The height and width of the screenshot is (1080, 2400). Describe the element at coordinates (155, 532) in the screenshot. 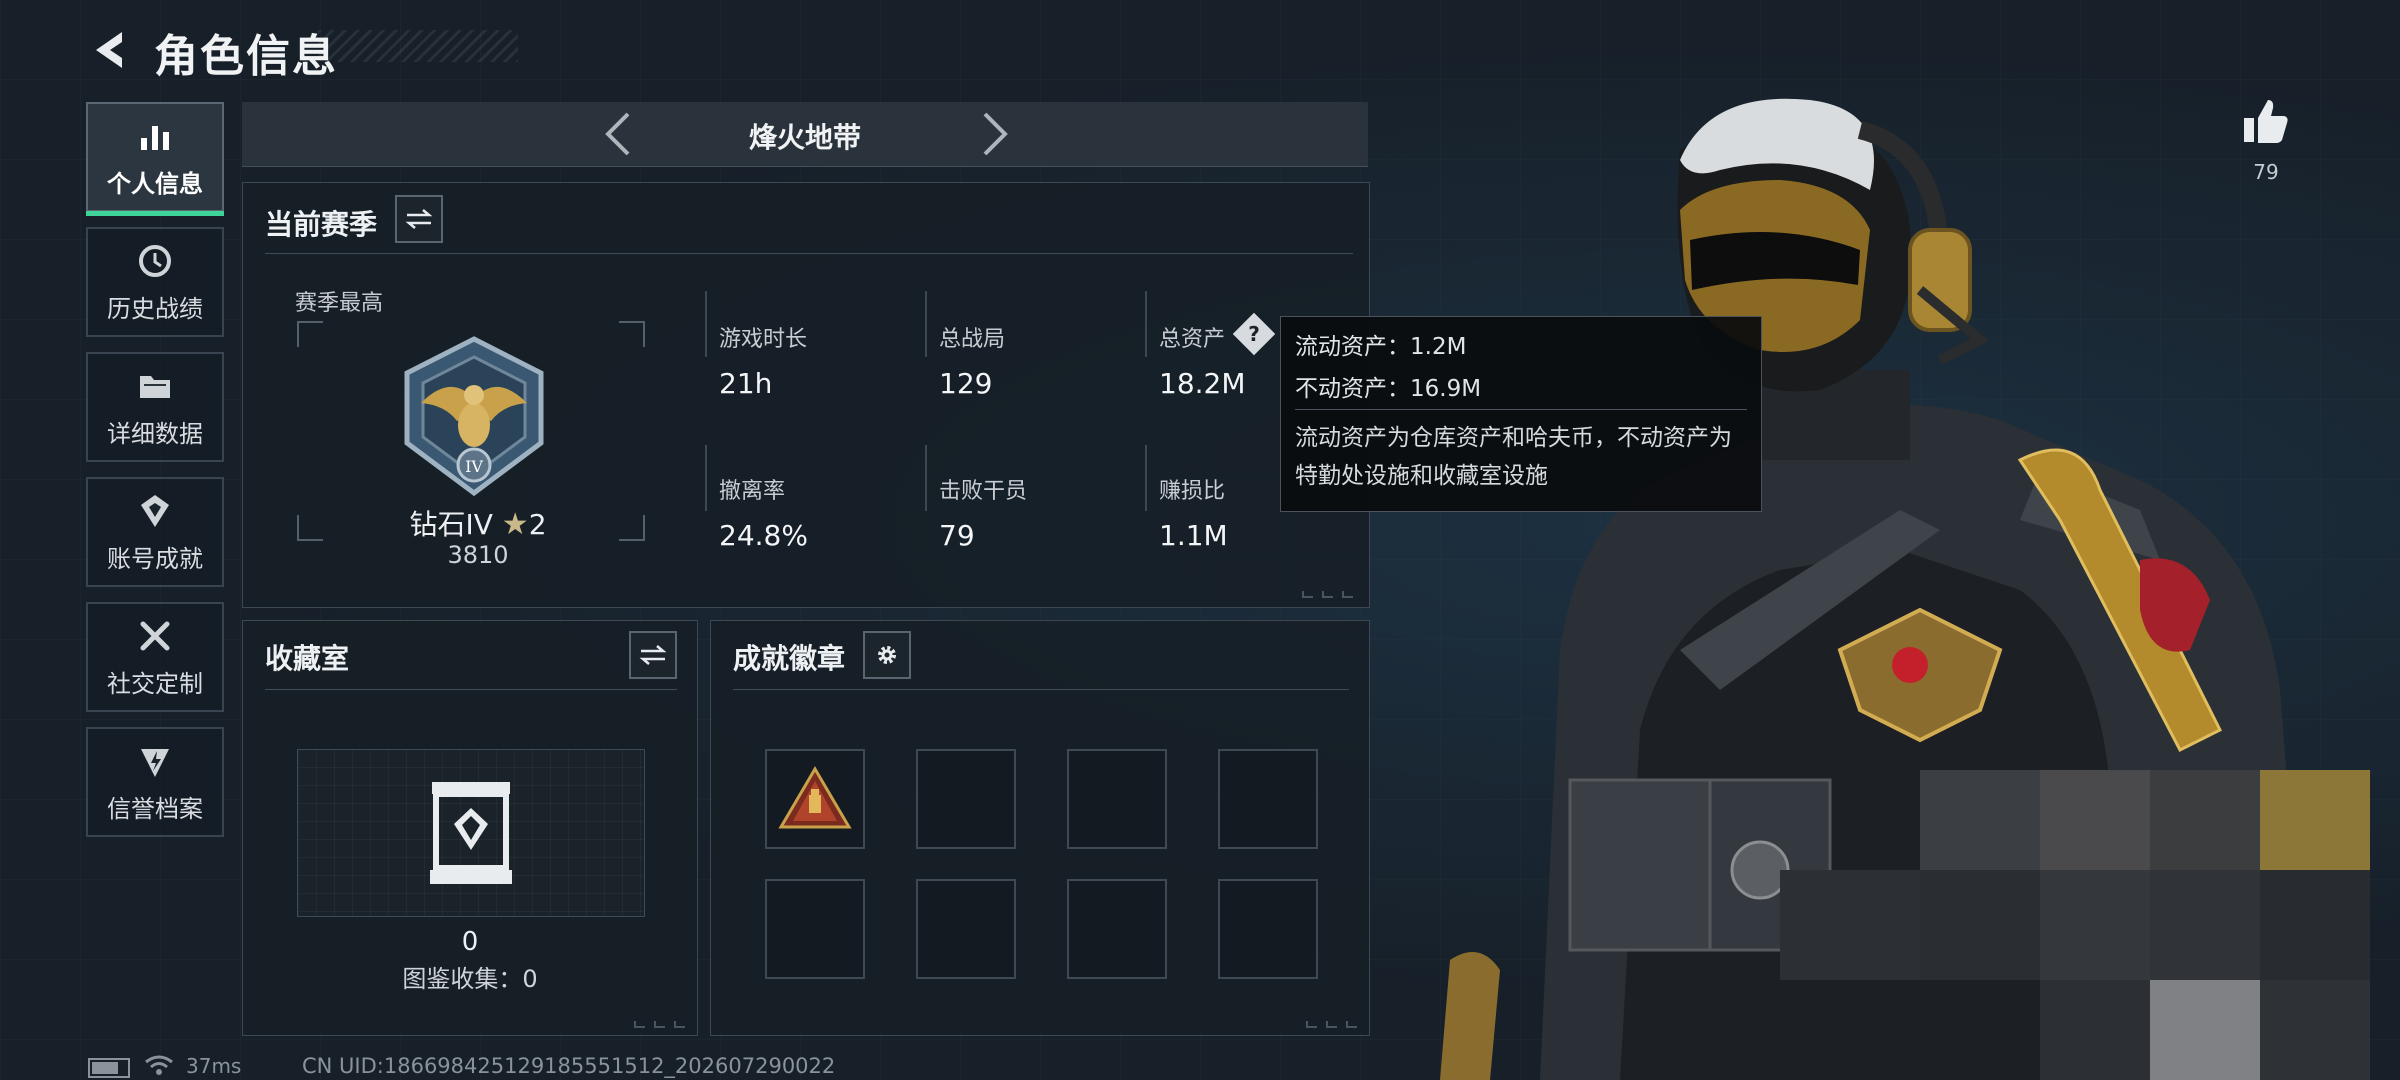

I see `sidebar-item-achievements: 账号成就` at that location.